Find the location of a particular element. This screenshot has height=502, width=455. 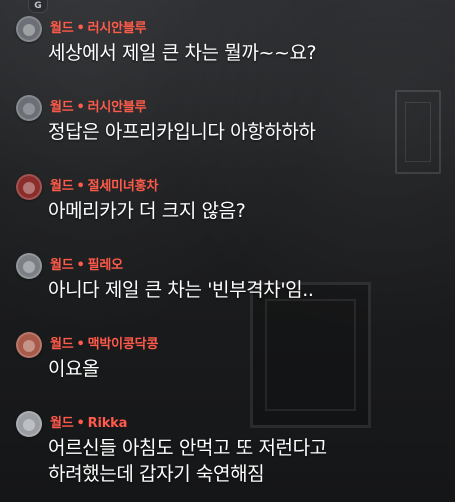

sender-name: 필레오 is located at coordinates (105, 265).